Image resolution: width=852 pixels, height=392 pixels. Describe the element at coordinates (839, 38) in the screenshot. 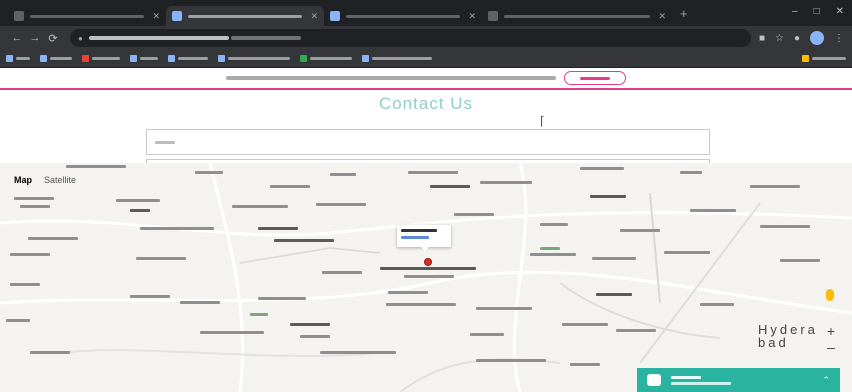

I see `menu-kebab-icon: ⋮` at that location.